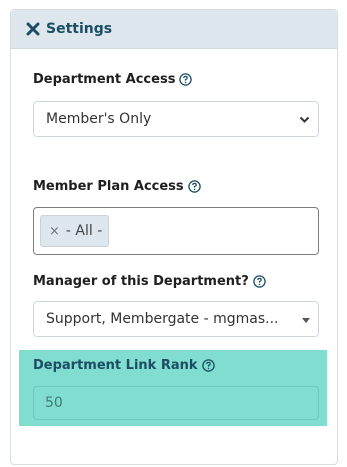 This screenshot has height=467, width=347. What do you see at coordinates (99, 119) in the screenshot?
I see `department-access-value: Member's Only` at bounding box center [99, 119].